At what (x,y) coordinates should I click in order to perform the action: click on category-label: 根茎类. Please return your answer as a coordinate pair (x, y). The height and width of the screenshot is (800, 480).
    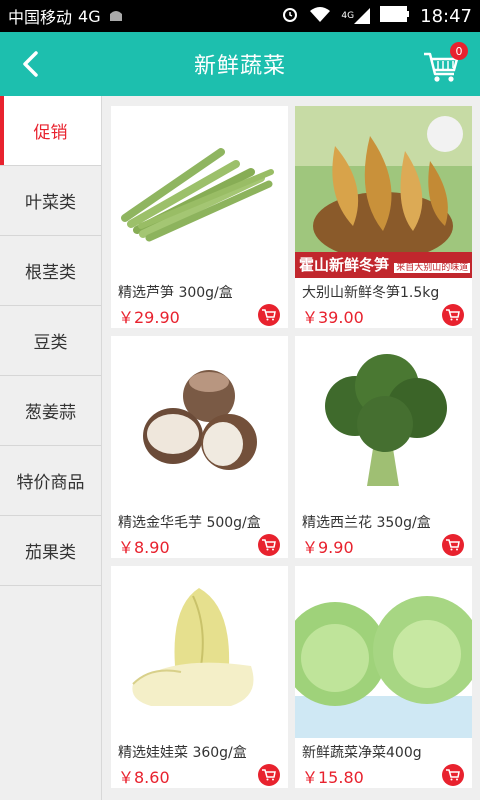
    Looking at the image, I should click on (50, 273).